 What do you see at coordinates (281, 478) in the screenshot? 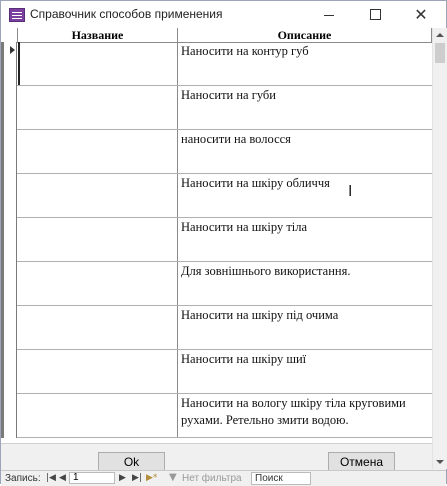
I see `search-input: Поиск` at bounding box center [281, 478].